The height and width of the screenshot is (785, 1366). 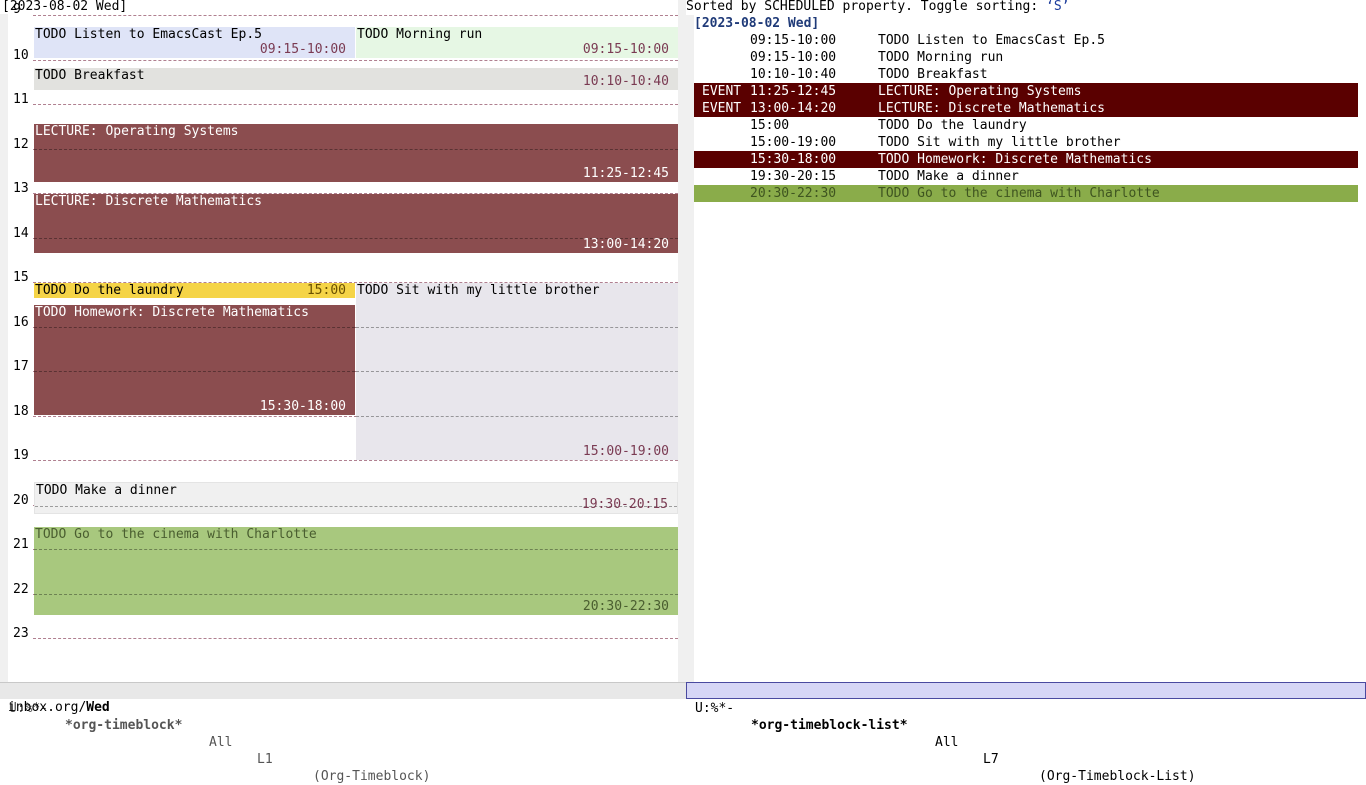 What do you see at coordinates (21, 144) in the screenshot?
I see `hour-label: 12` at bounding box center [21, 144].